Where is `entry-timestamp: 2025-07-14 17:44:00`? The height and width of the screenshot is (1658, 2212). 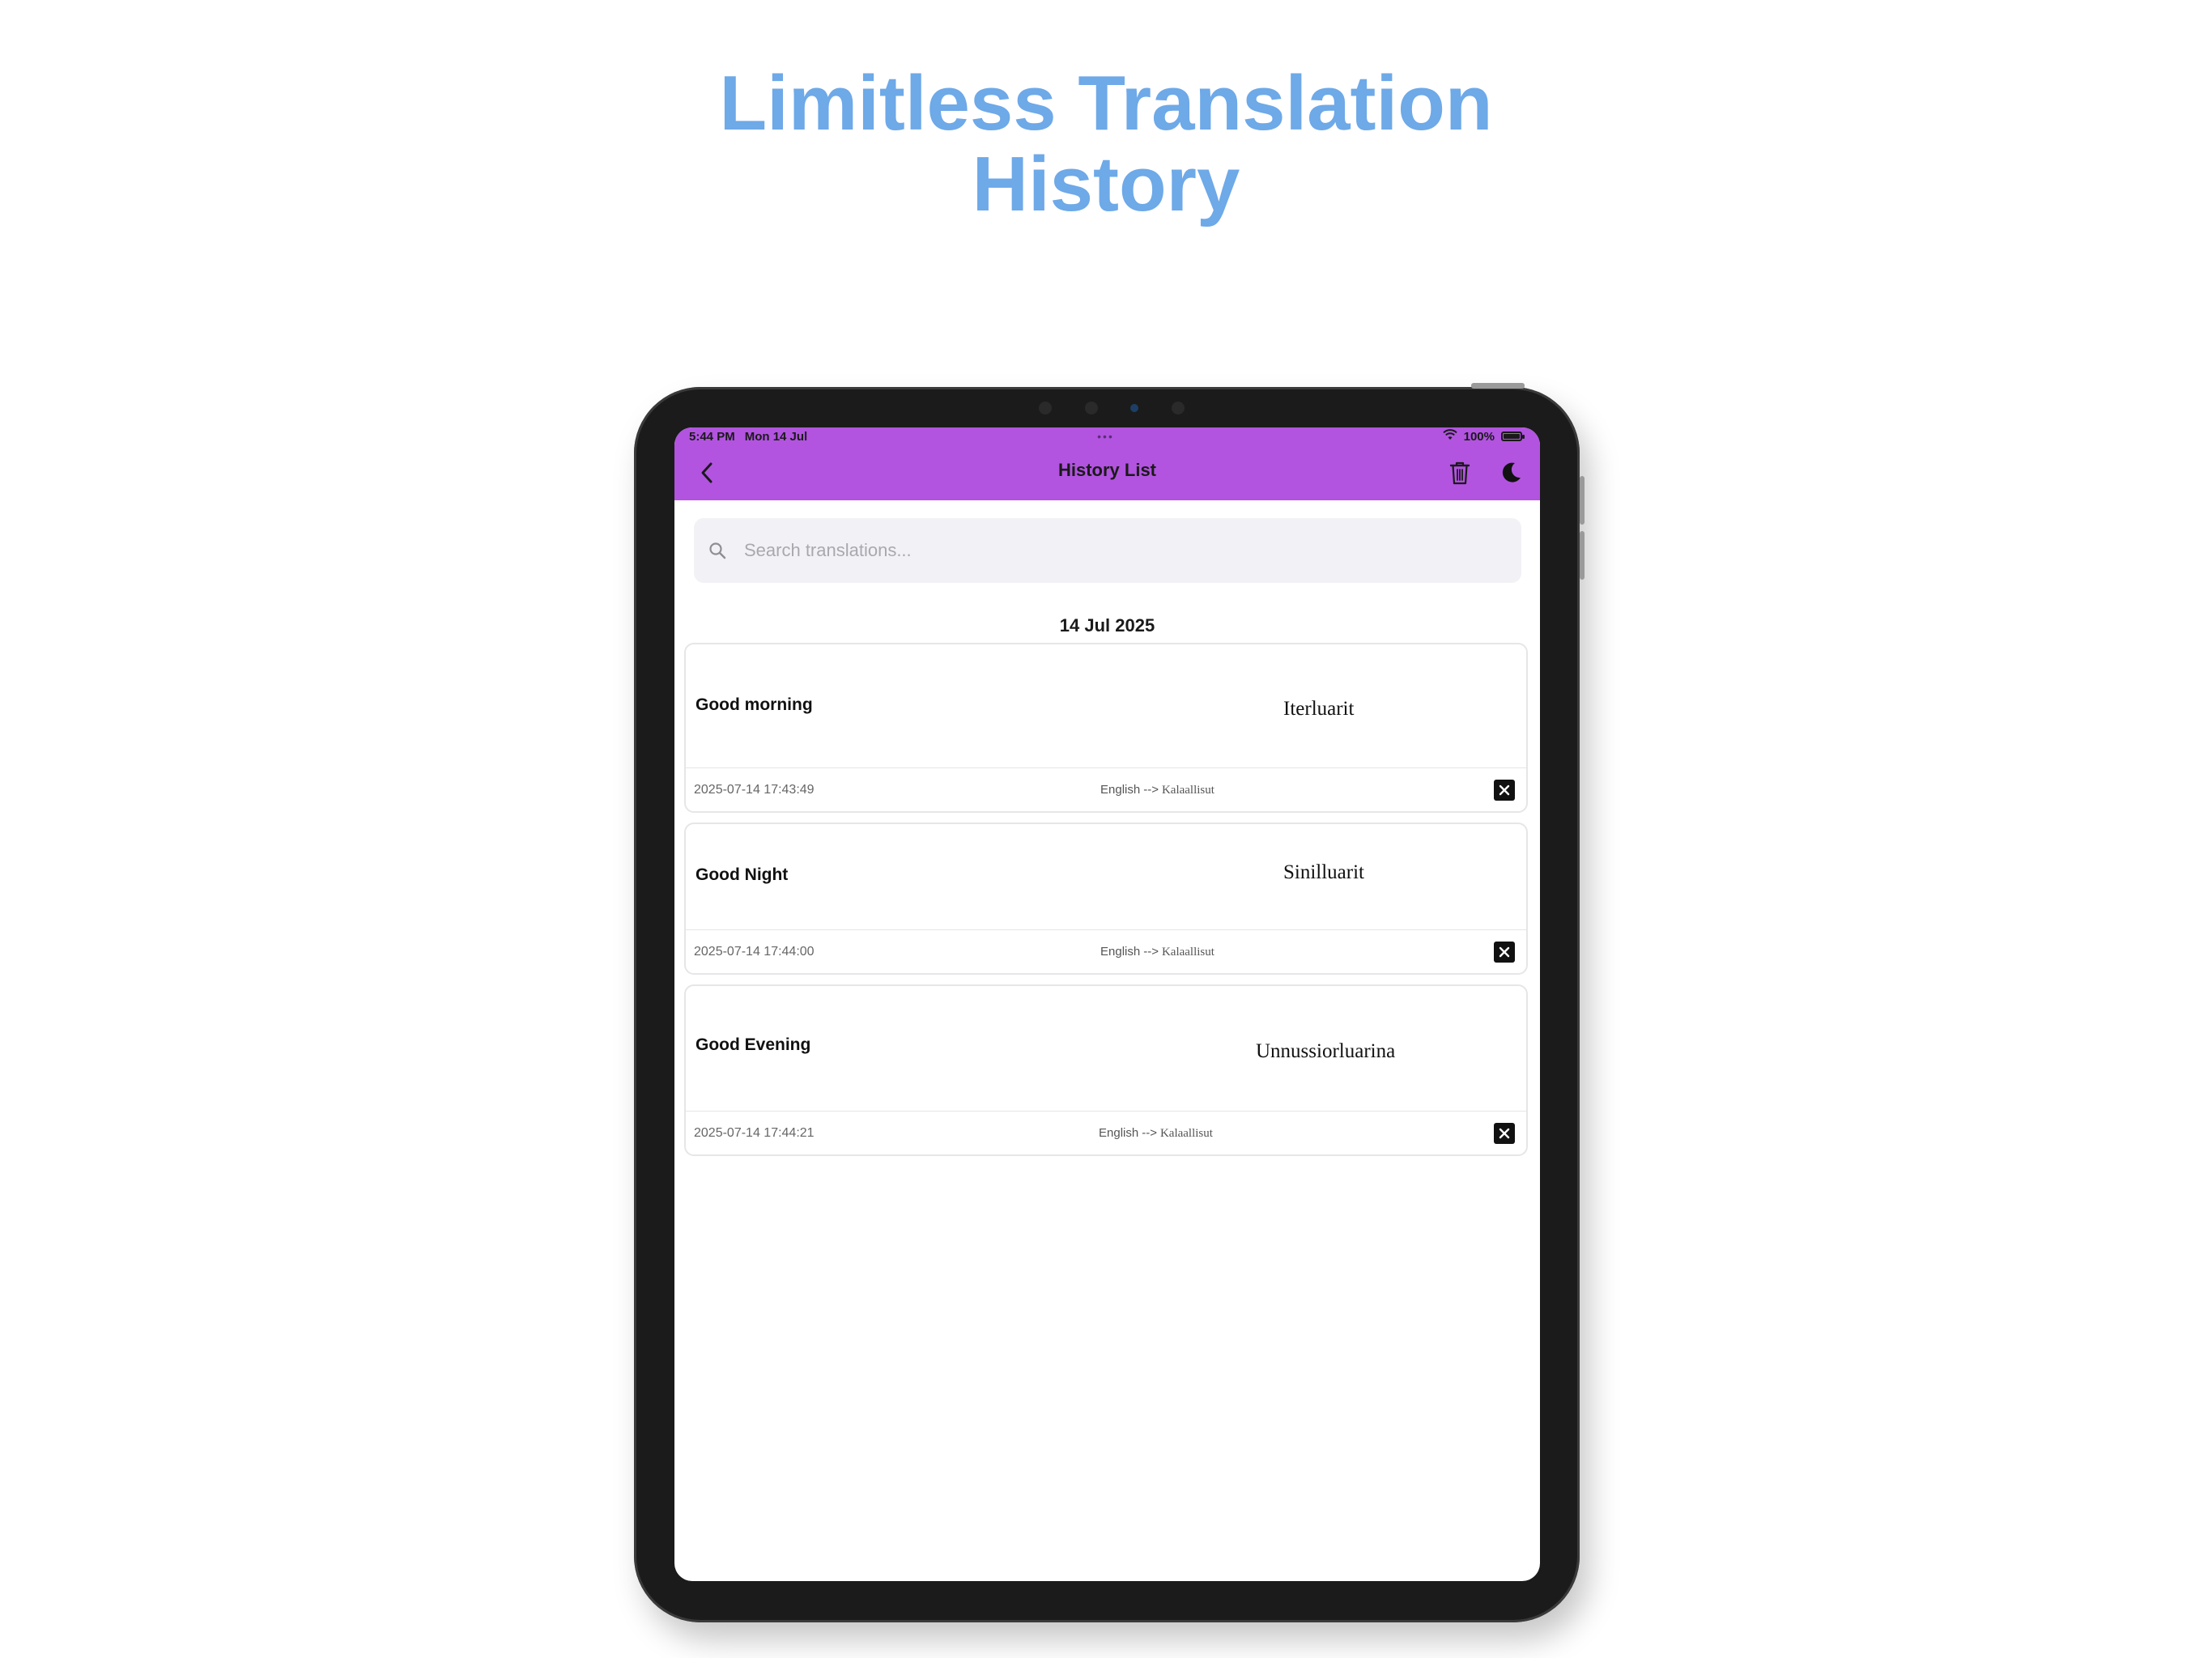
entry-timestamp: 2025-07-14 17:44:00 is located at coordinates (754, 952).